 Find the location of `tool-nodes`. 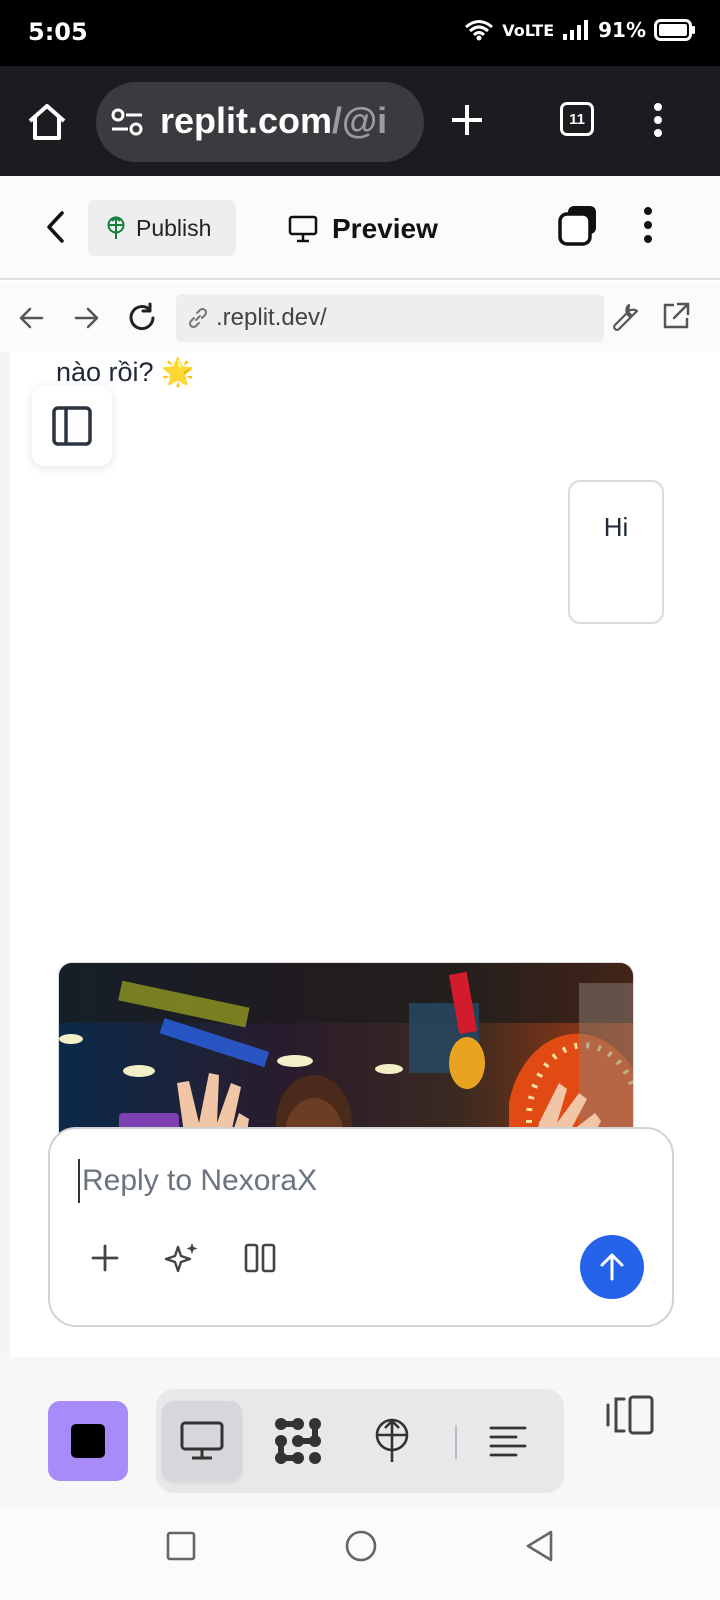

tool-nodes is located at coordinates (298, 1441).